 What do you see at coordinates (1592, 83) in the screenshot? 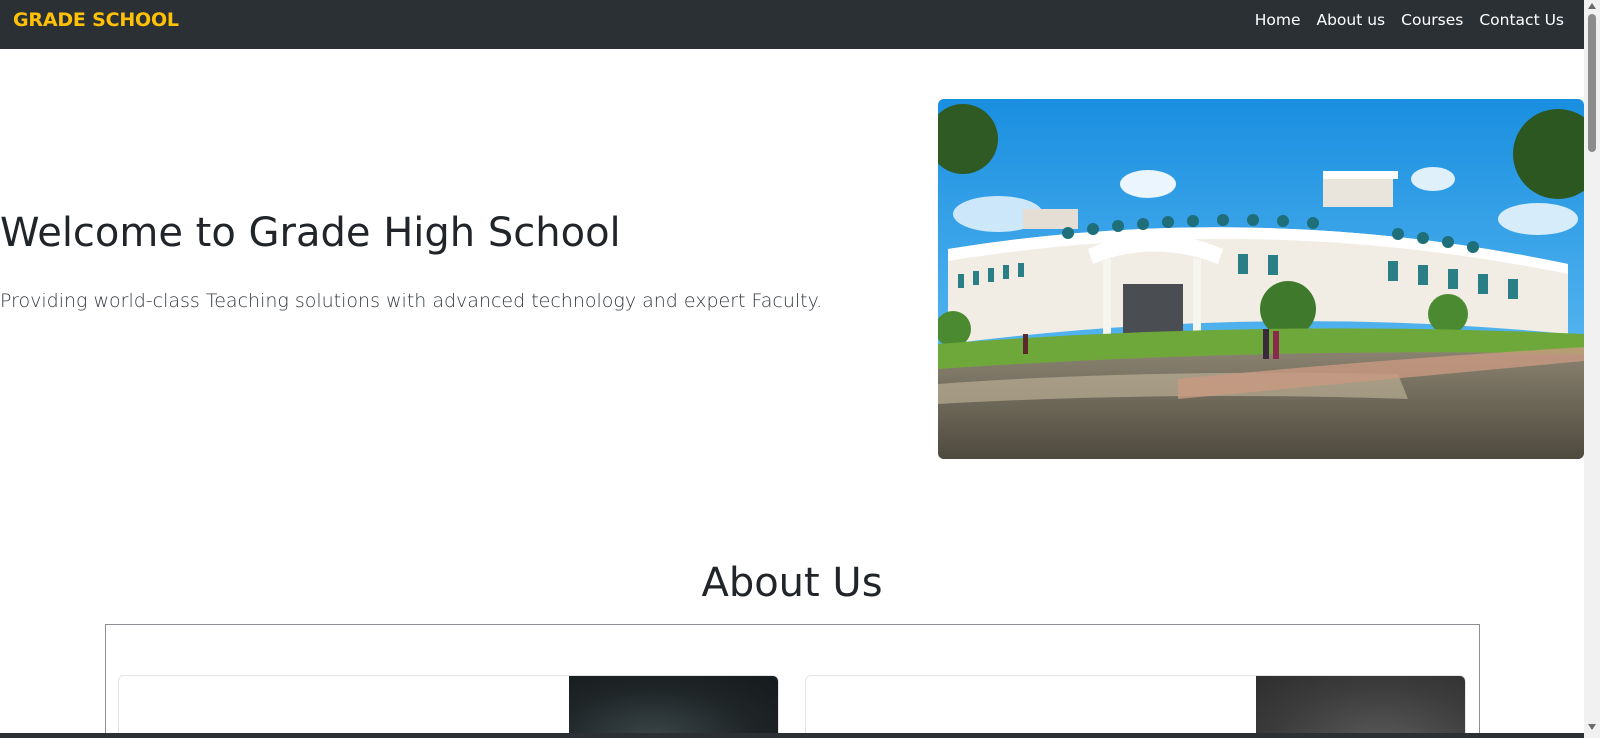
I see `scrollbar-thumb` at bounding box center [1592, 83].